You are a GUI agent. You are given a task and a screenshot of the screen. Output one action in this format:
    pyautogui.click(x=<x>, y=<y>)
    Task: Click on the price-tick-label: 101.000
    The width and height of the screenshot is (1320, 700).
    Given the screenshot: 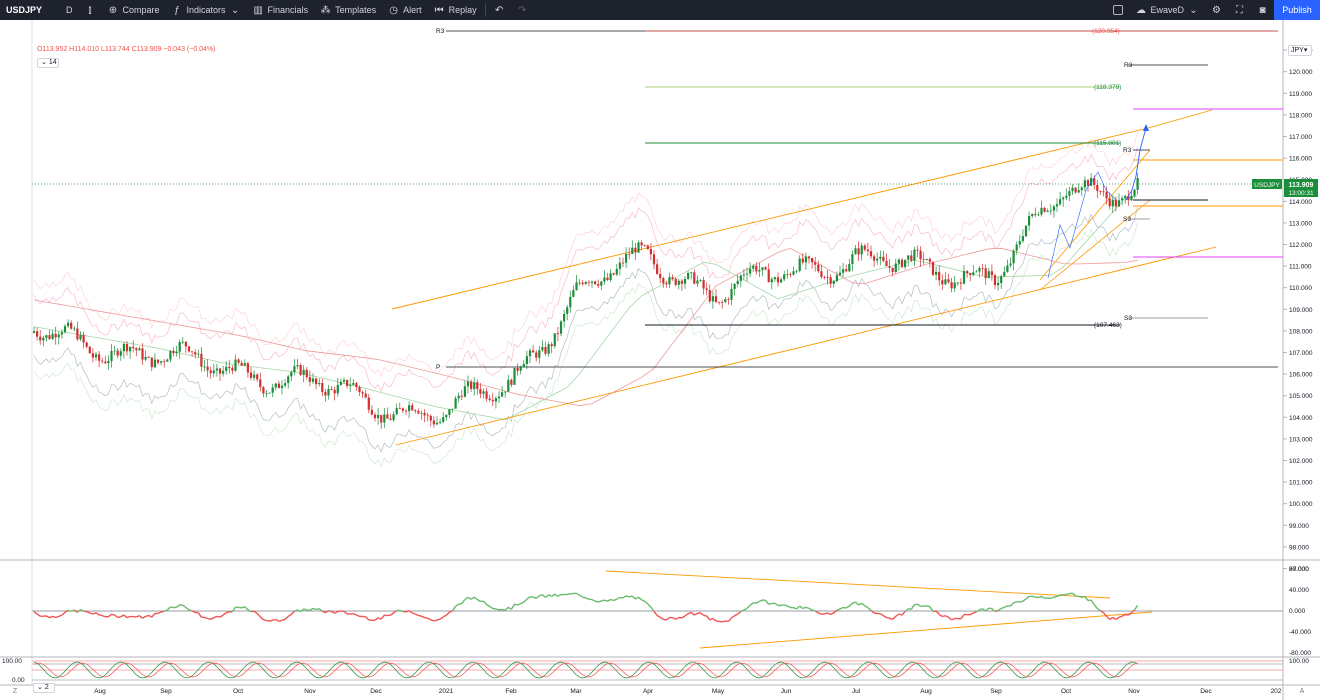 What is the action you would take?
    pyautogui.click(x=1301, y=483)
    